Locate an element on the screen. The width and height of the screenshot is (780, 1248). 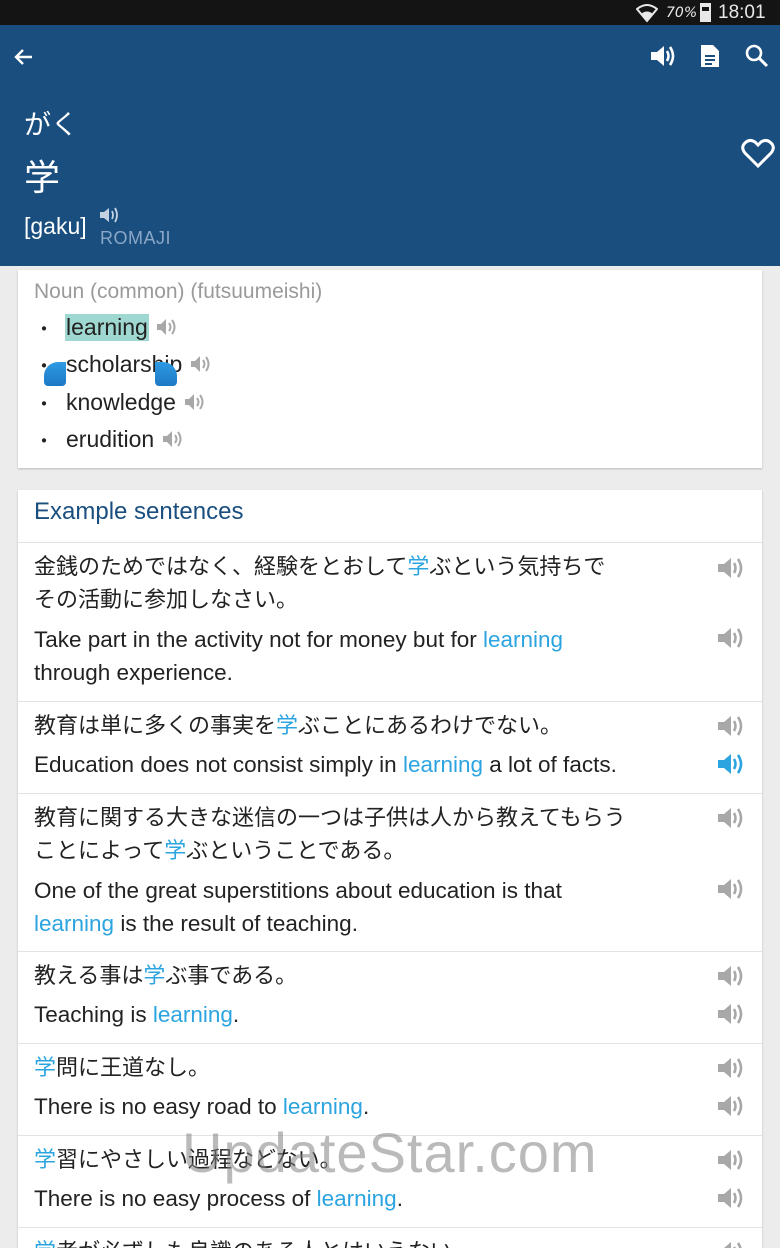
play-audio-button is located at coordinates (663, 56).